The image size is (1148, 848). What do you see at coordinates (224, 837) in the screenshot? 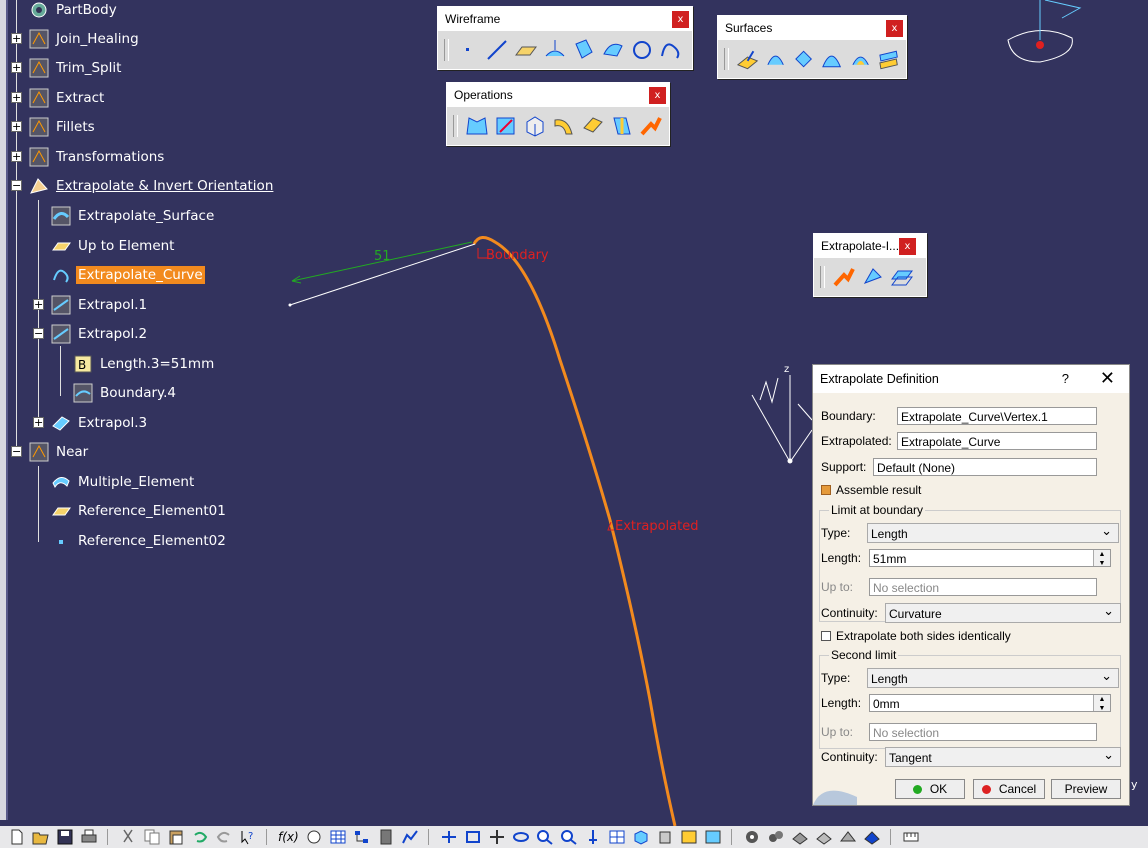
I see `redo-icon` at bounding box center [224, 837].